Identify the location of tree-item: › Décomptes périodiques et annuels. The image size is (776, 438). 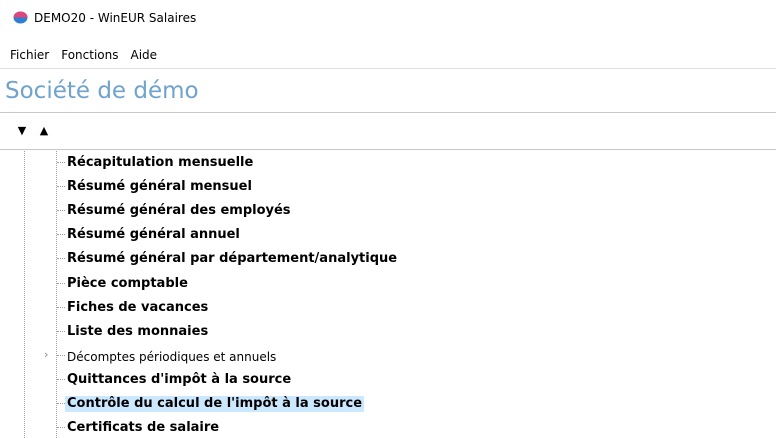
(388, 356).